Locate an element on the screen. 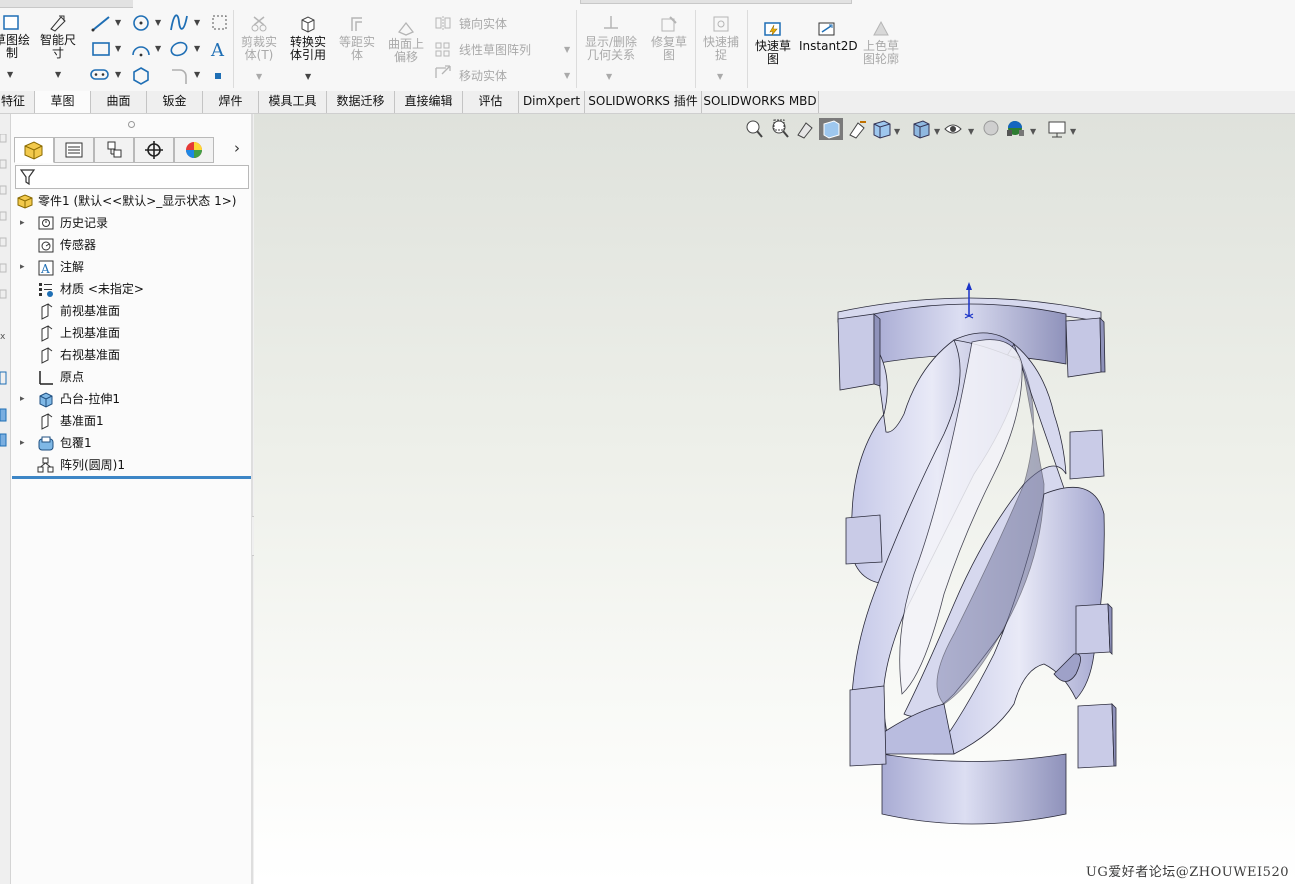  repair-sketch-button: 修复草 图 is located at coordinates (669, 38).